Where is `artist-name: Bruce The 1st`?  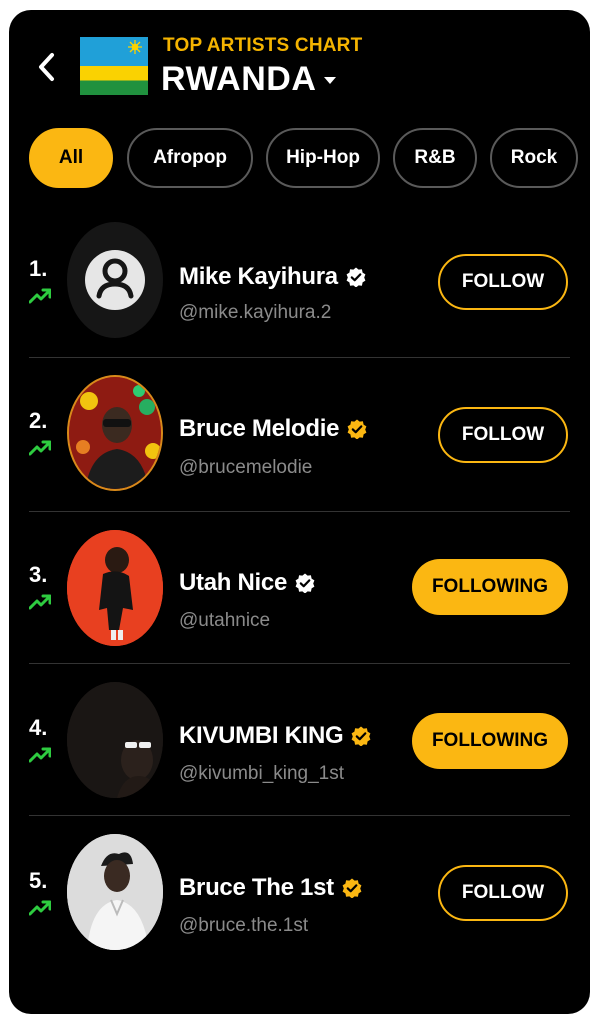
artist-name: Bruce The 1st is located at coordinates (256, 888).